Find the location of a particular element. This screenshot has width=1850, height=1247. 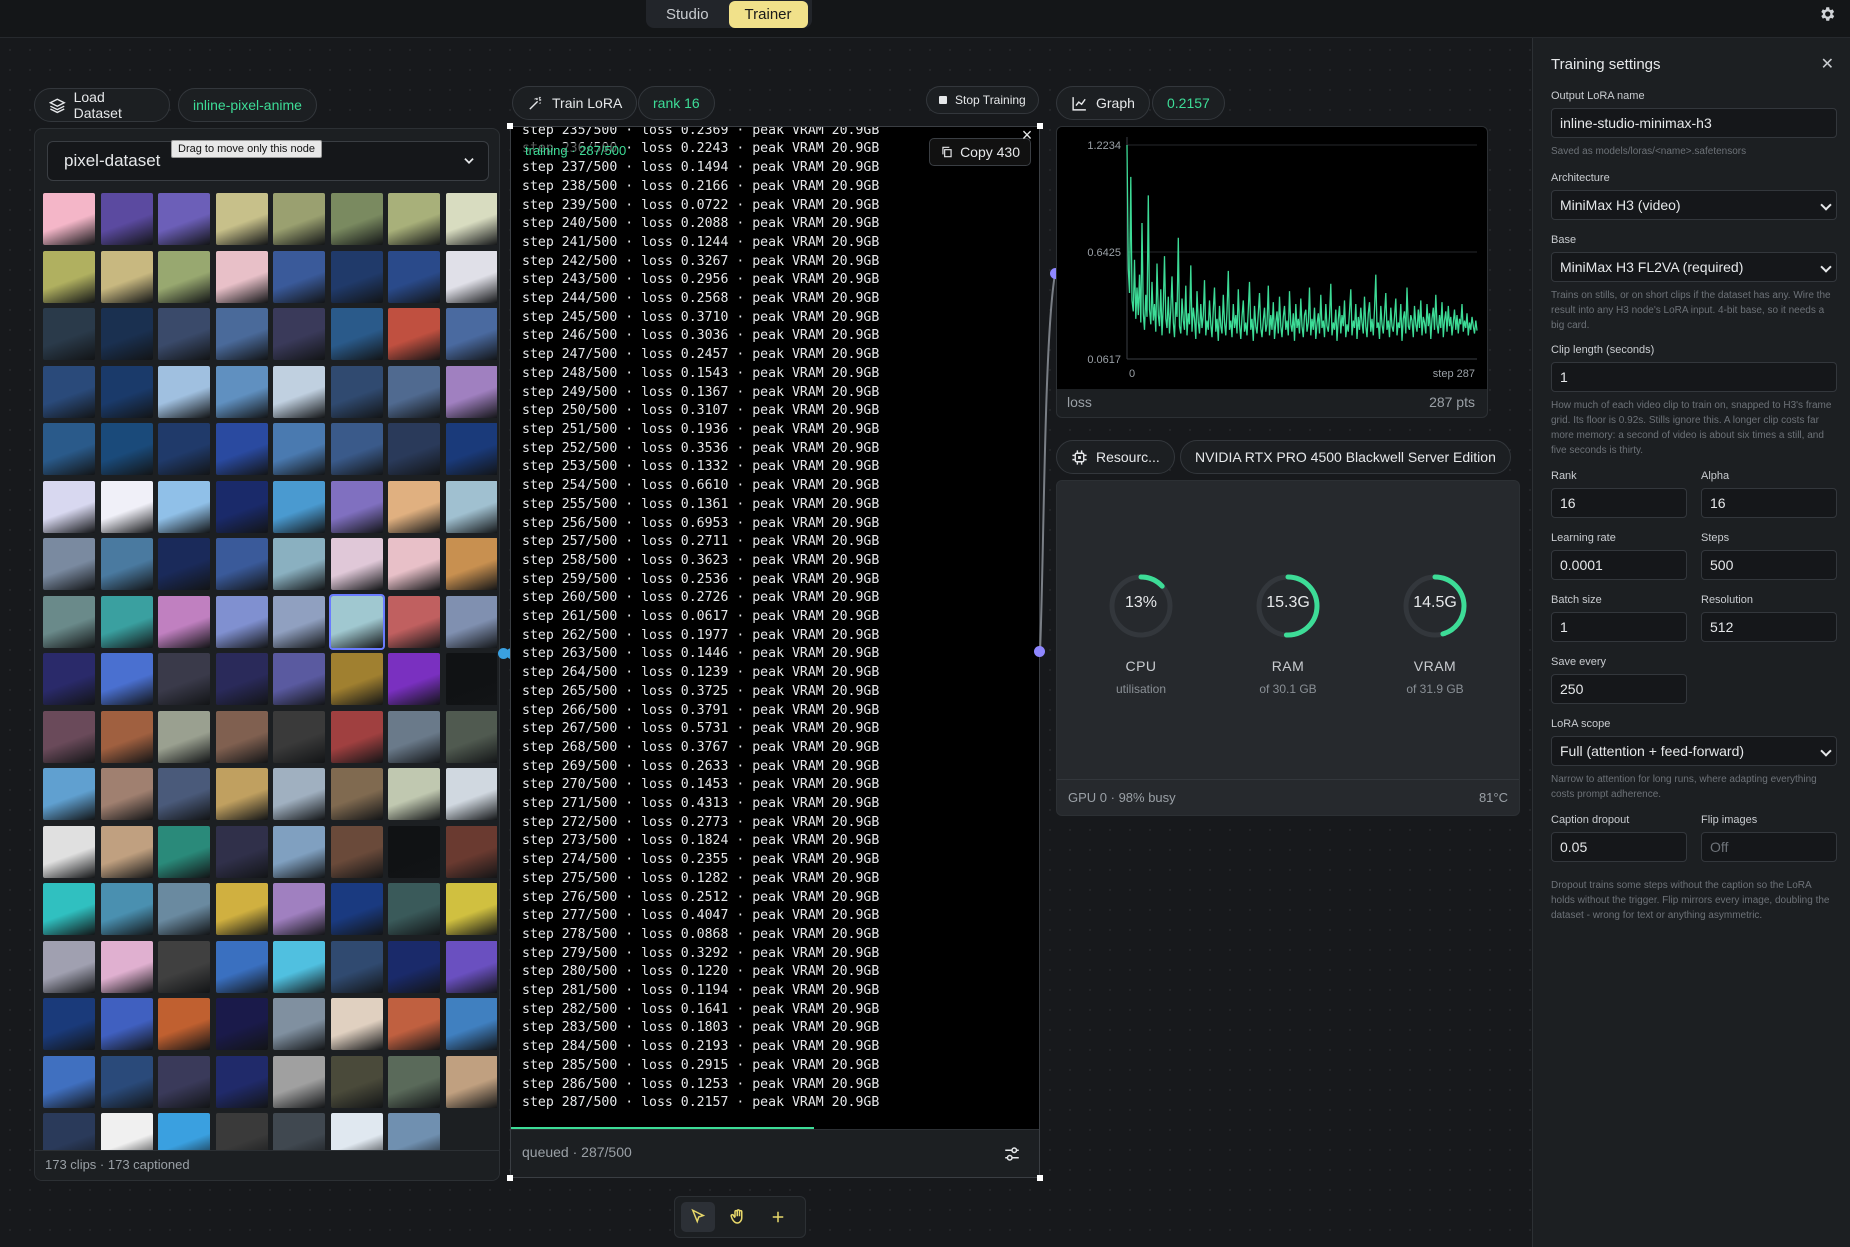

select-tool-button is located at coordinates (698, 1217).